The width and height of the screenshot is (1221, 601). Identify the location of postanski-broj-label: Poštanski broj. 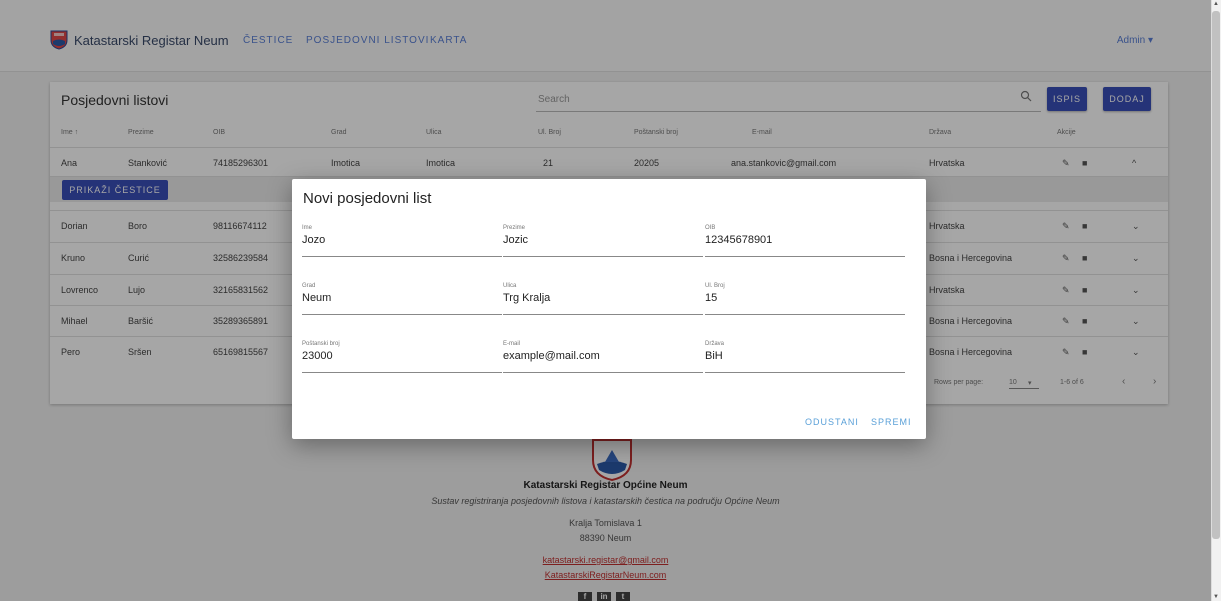
(321, 344).